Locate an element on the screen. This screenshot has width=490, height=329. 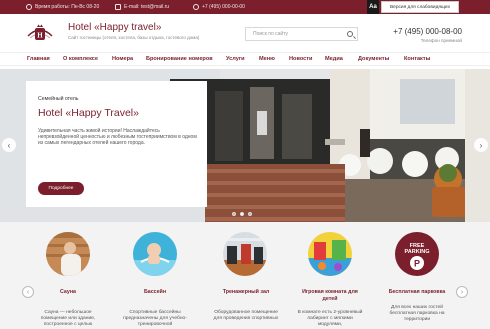
working-hours: Время работы: Пн-Вс 08-20 is located at coordinates (62, 7).